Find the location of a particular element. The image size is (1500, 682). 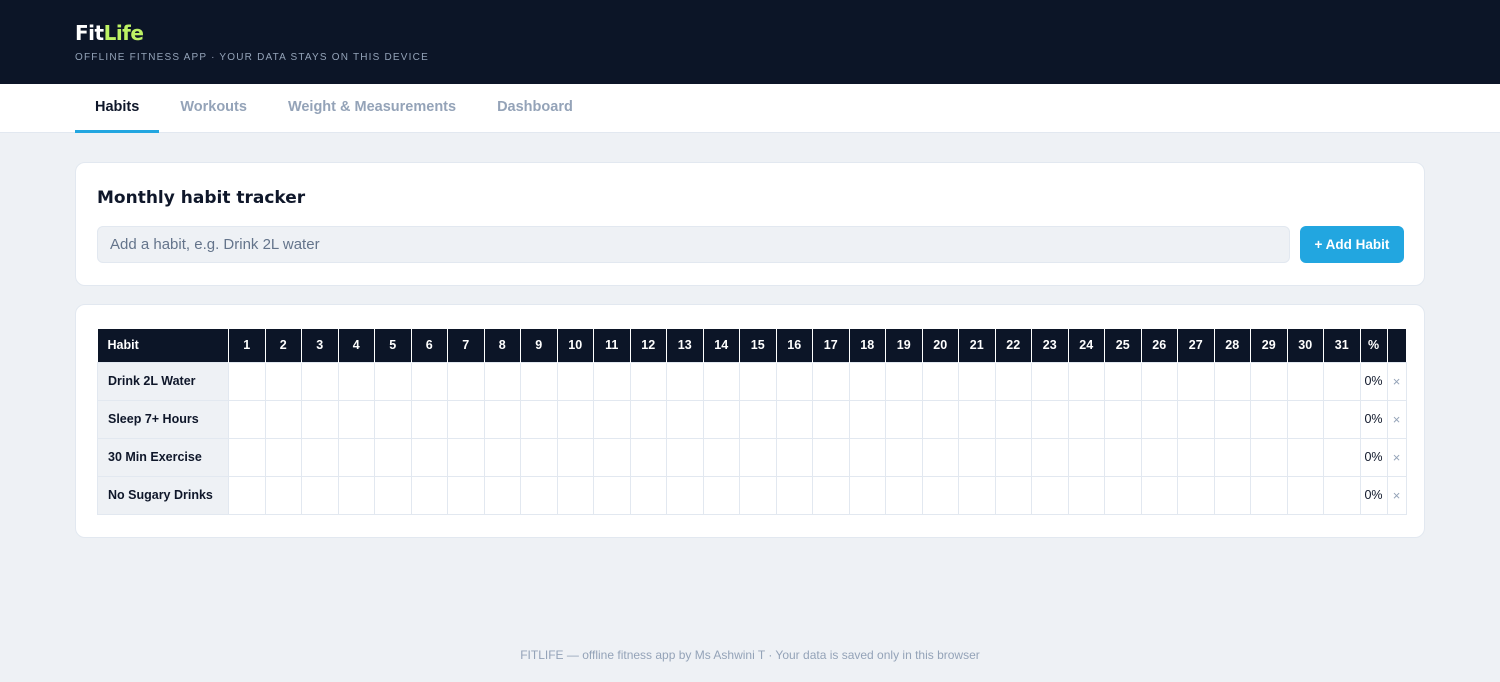

add-habit-button: + Add Habit is located at coordinates (1352, 244).